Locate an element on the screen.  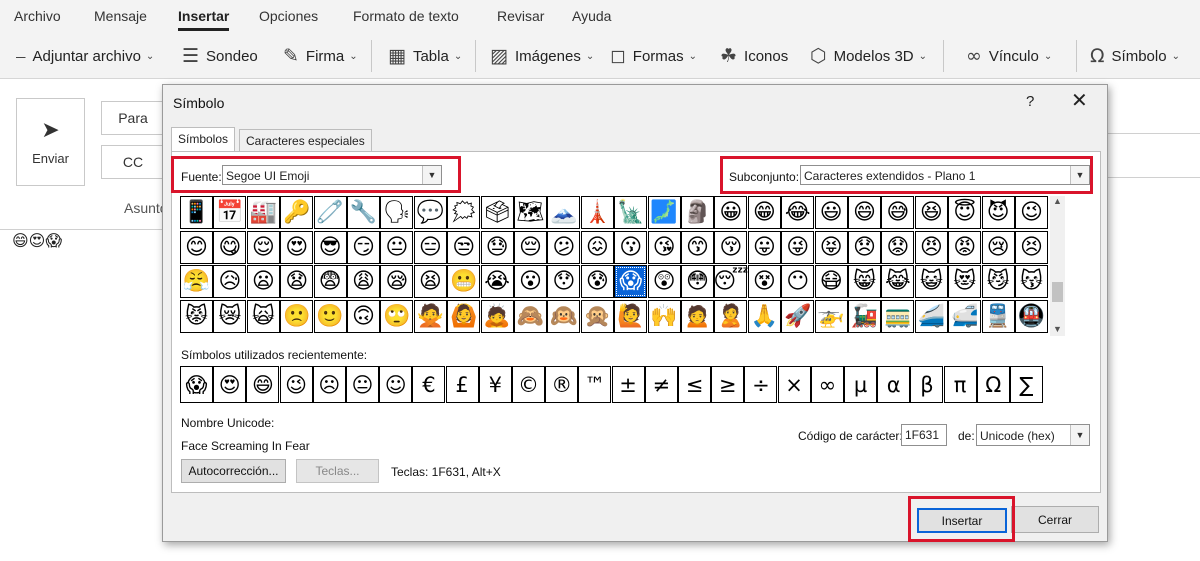
symbol-cell: 🗺 is located at coordinates (530, 212).